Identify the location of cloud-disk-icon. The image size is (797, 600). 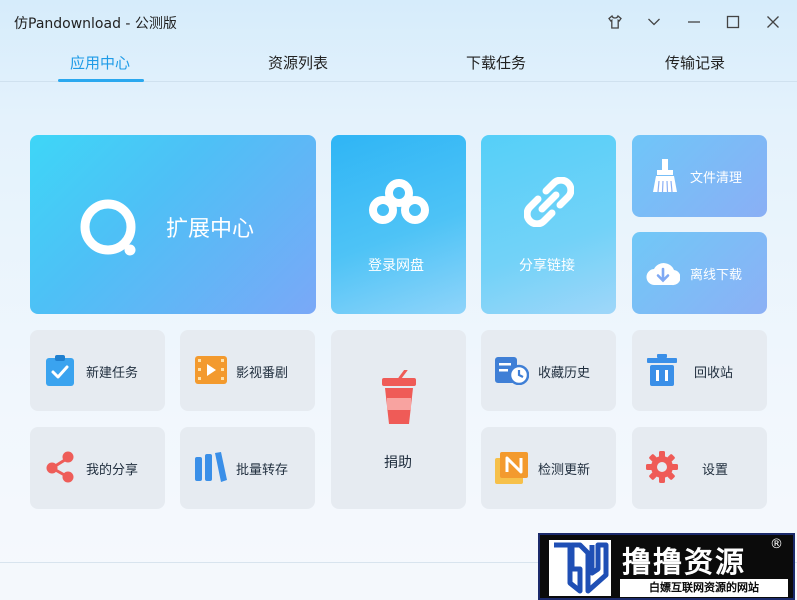
(399, 205).